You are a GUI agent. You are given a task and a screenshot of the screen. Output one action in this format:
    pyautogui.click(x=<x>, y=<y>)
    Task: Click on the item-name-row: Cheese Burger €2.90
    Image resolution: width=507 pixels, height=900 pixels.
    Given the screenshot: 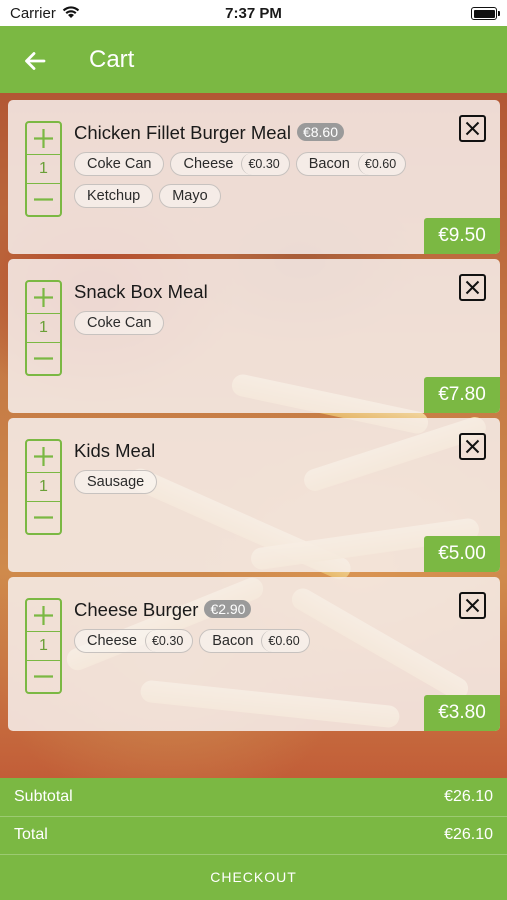 What is the action you would take?
    pyautogui.click(x=163, y=610)
    